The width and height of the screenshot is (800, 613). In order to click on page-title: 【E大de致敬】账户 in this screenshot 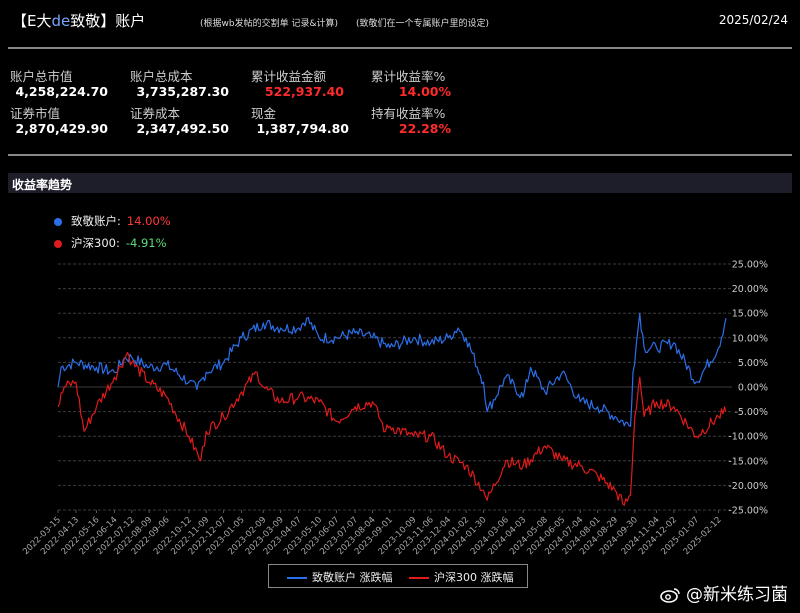, I will do `click(78, 20)`.